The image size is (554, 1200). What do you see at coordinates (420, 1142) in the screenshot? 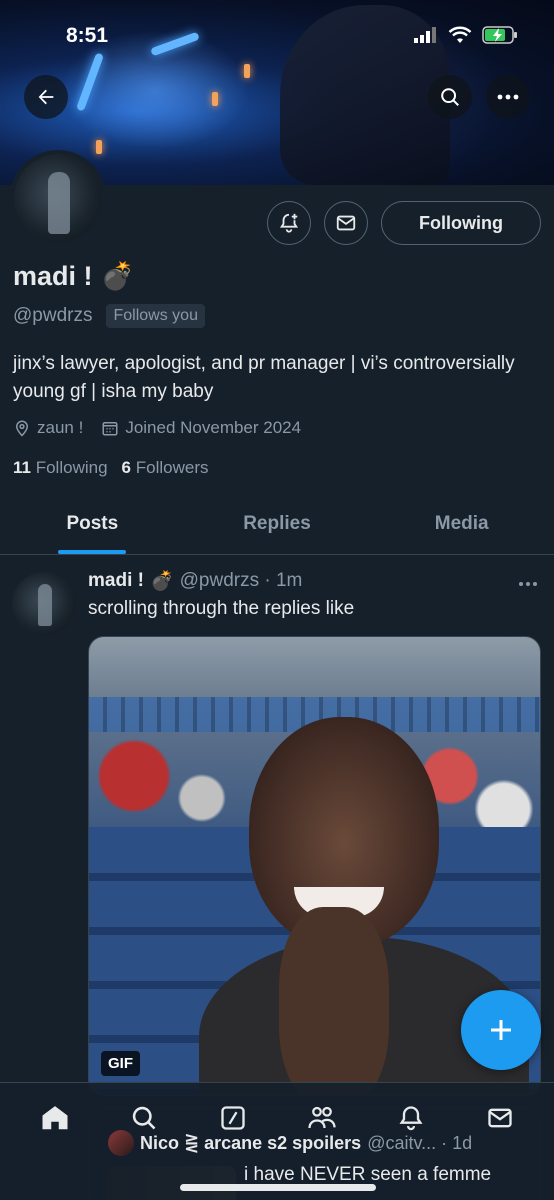
I see `next-post-handle-time: @caitv... · 1d` at bounding box center [420, 1142].